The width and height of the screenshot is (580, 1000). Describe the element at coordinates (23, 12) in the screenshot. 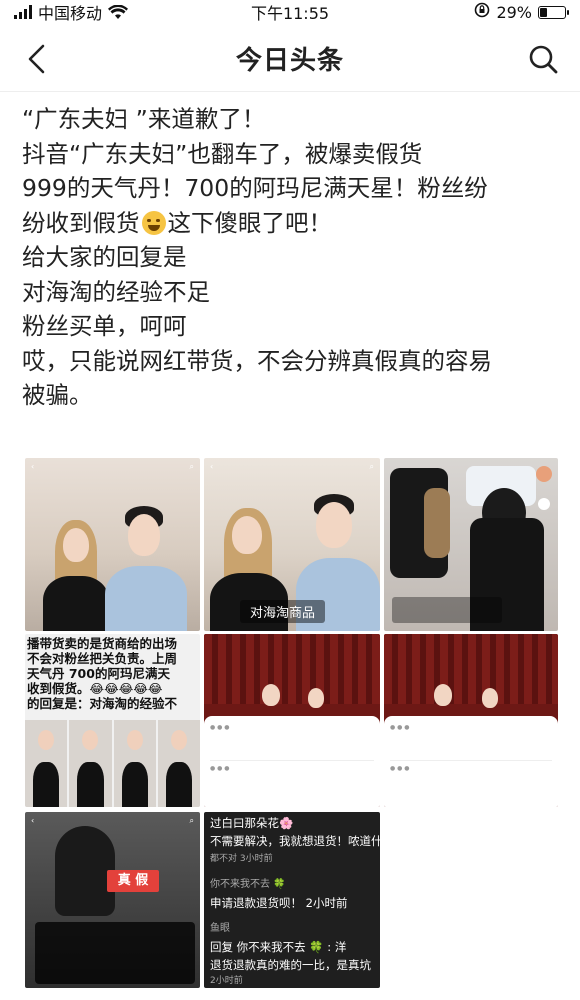

I see `signal-icon` at that location.